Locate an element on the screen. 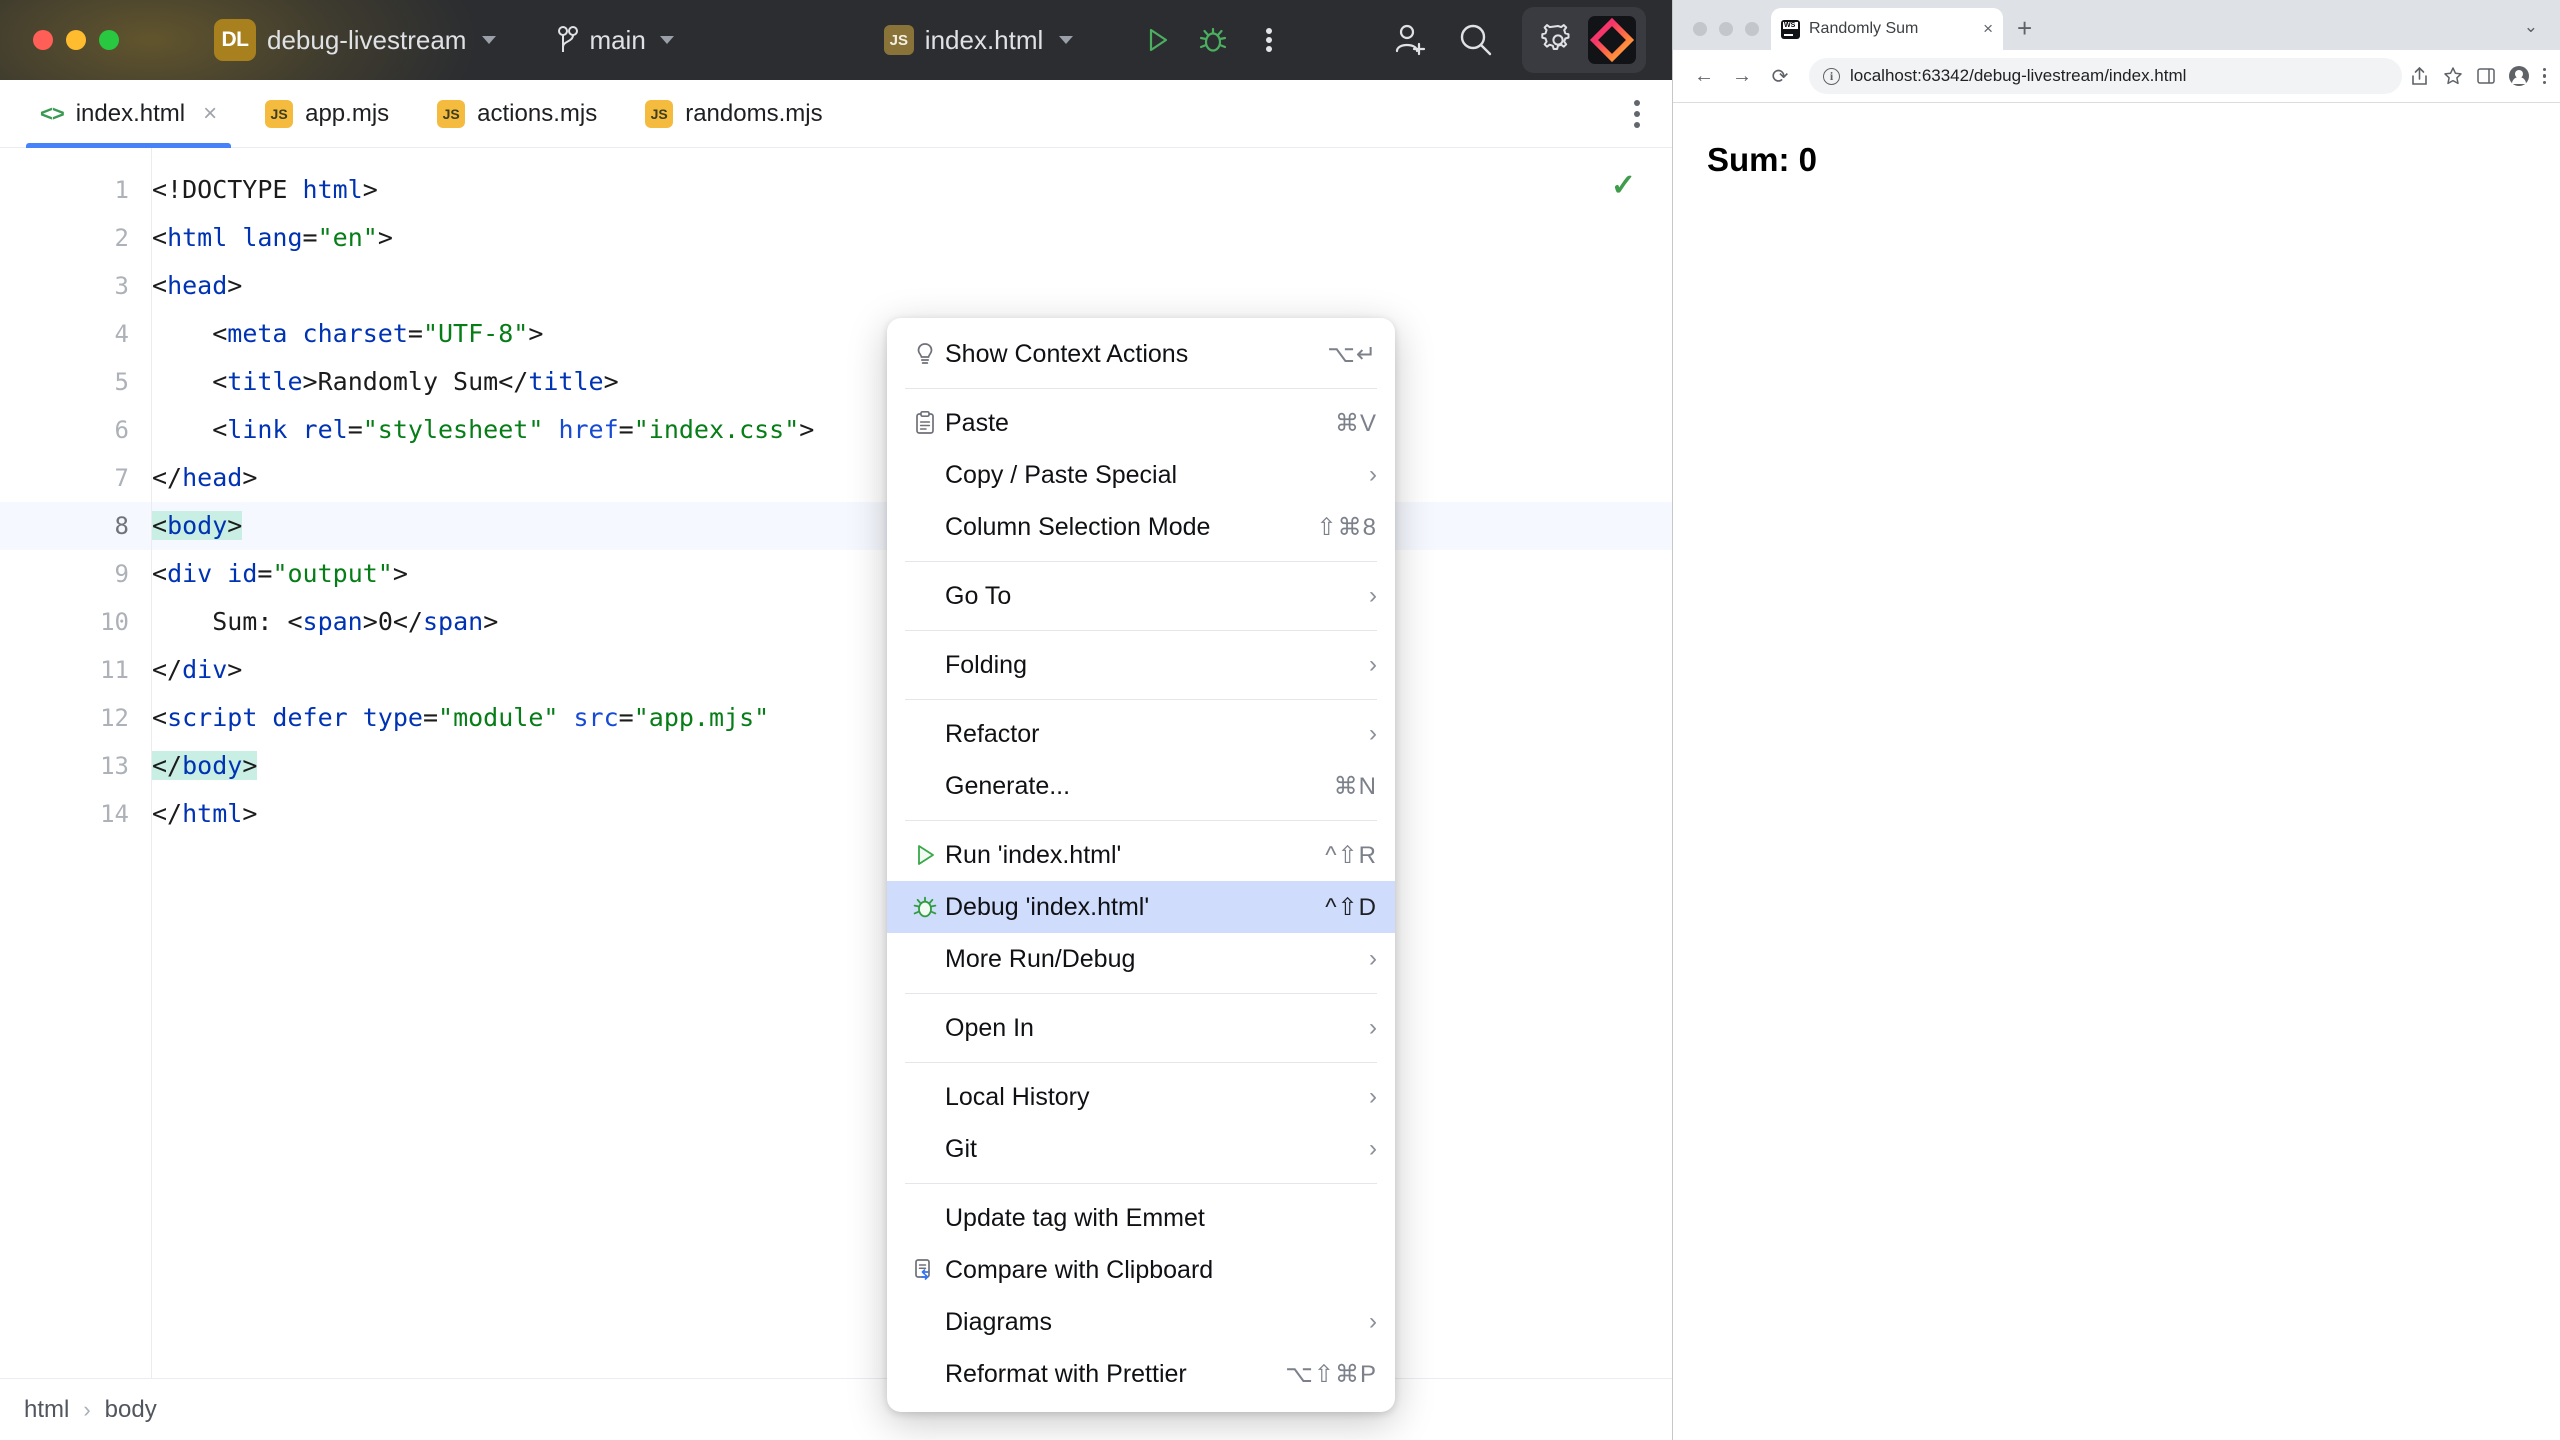  star-icon is located at coordinates (2453, 76).